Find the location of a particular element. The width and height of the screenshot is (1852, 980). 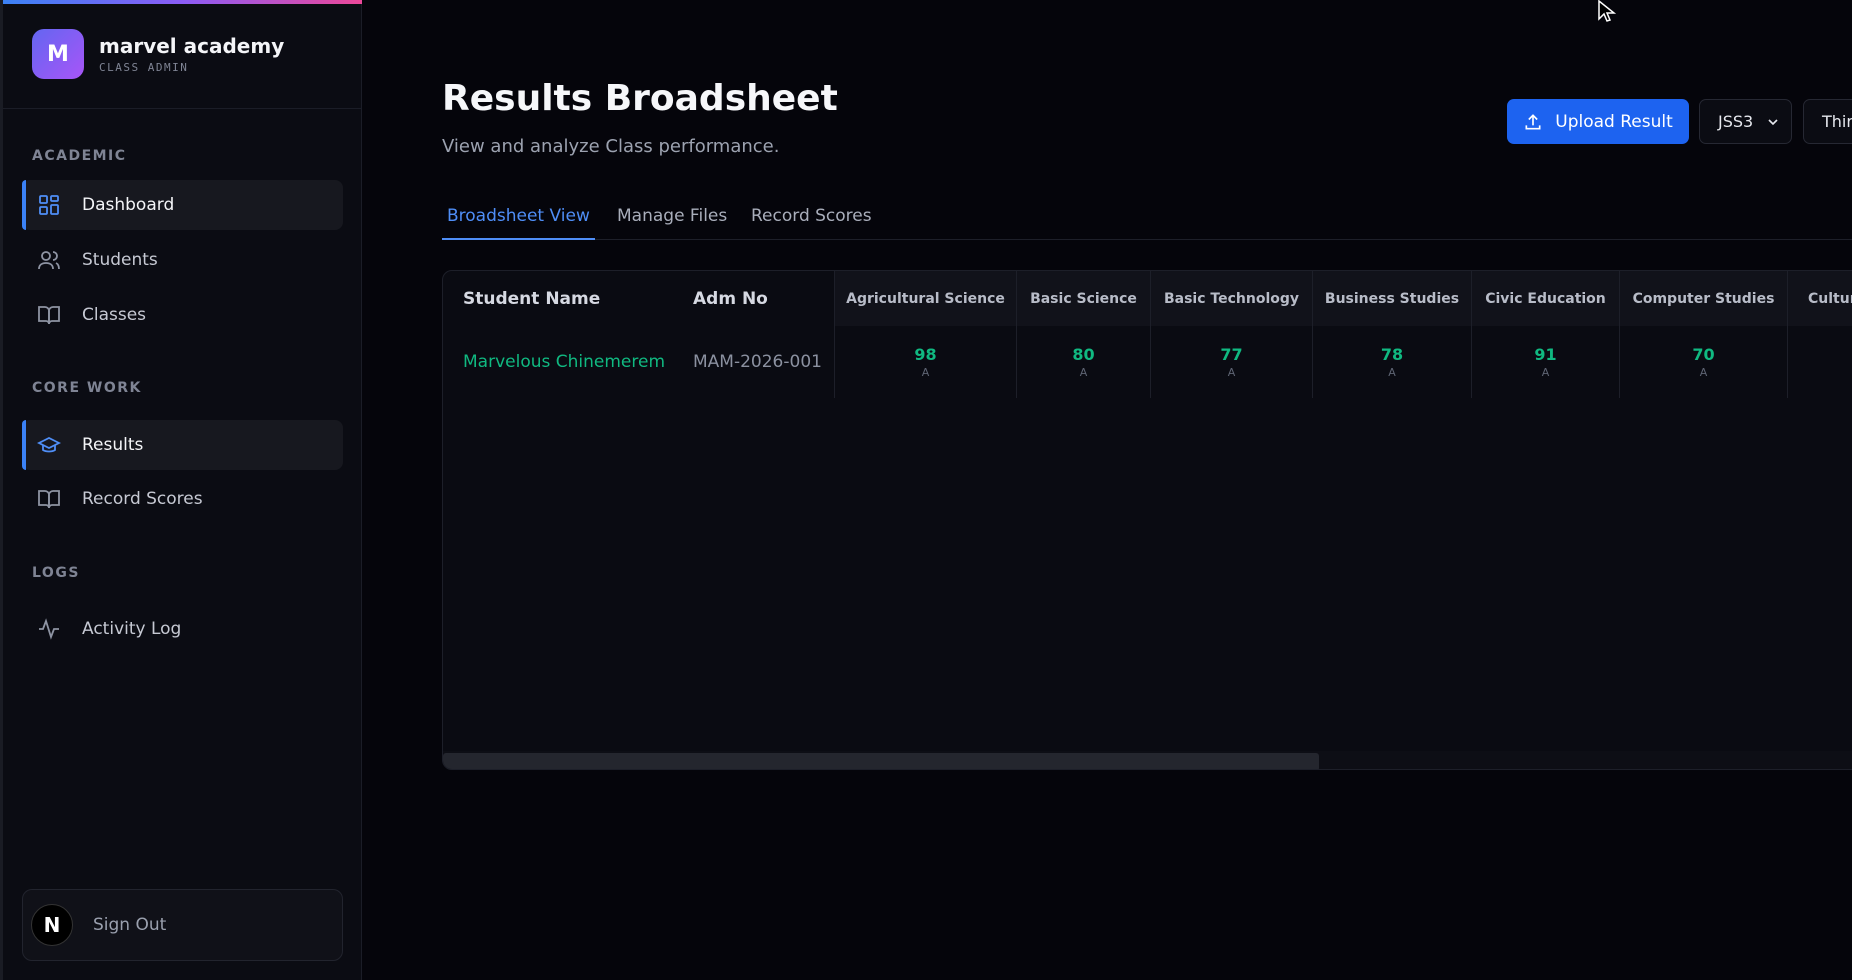

column-header-subject: Basic Technology is located at coordinates (1231, 298).